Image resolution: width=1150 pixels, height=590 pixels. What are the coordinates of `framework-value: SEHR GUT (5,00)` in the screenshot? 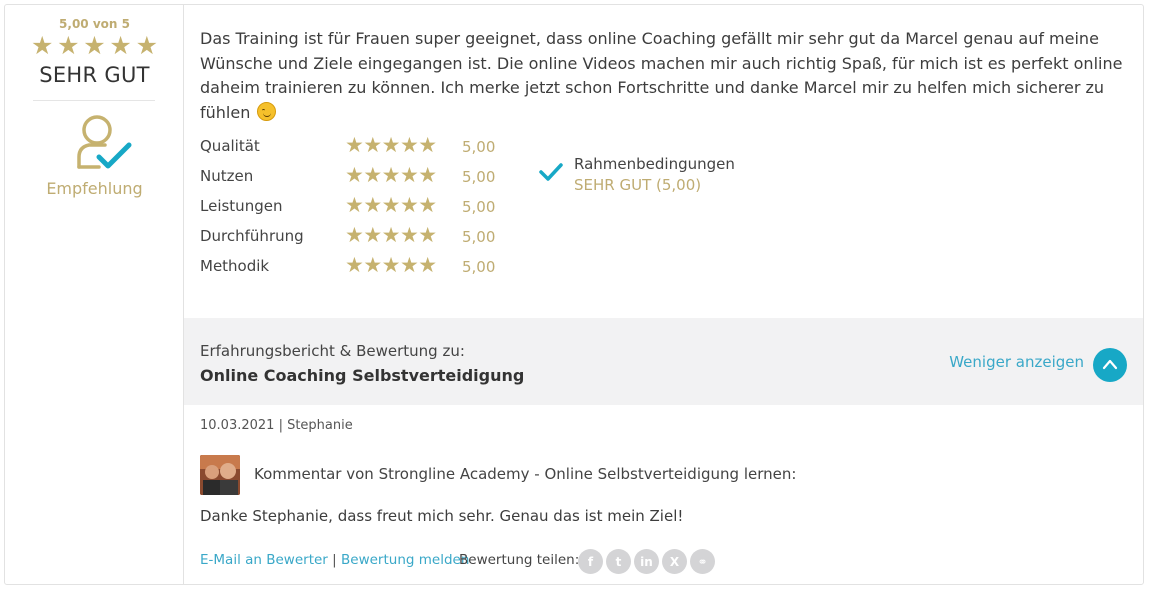 It's located at (638, 185).